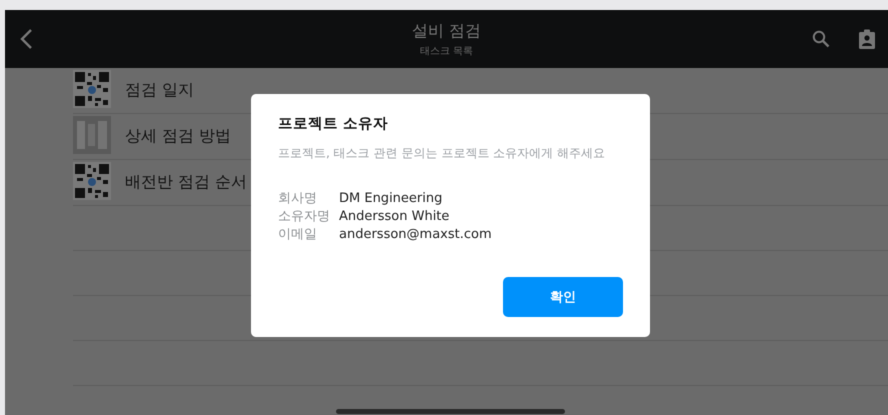 The height and width of the screenshot is (415, 888). What do you see at coordinates (159, 90) in the screenshot?
I see `task-title: 점검 일지` at bounding box center [159, 90].